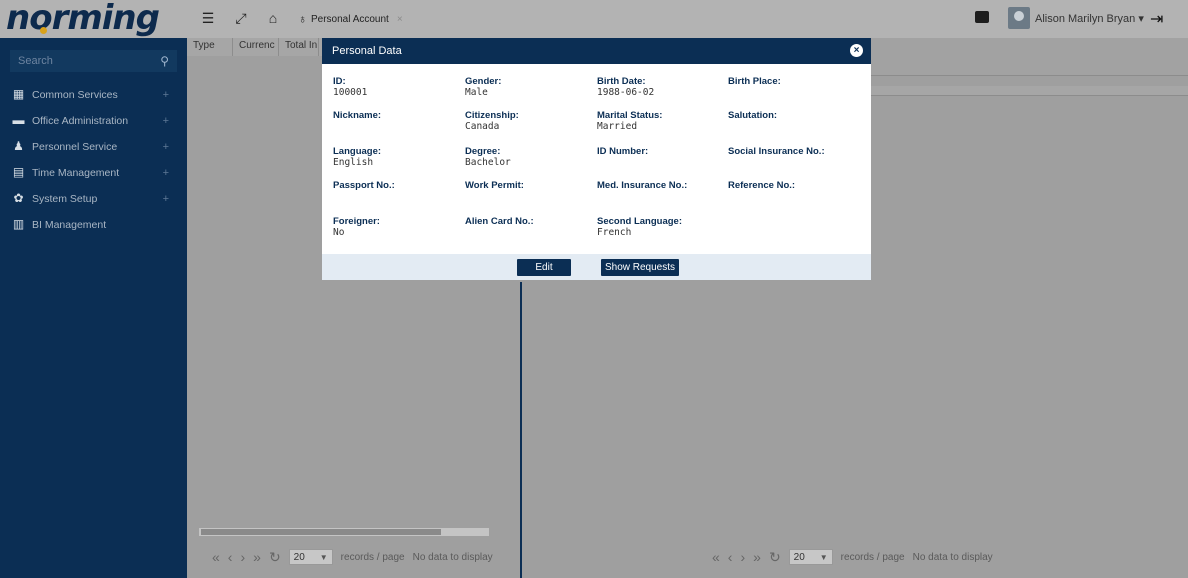 This screenshot has width=1188, height=578. What do you see at coordinates (630, 115) in the screenshot?
I see `field-label: Marital Status:` at bounding box center [630, 115].